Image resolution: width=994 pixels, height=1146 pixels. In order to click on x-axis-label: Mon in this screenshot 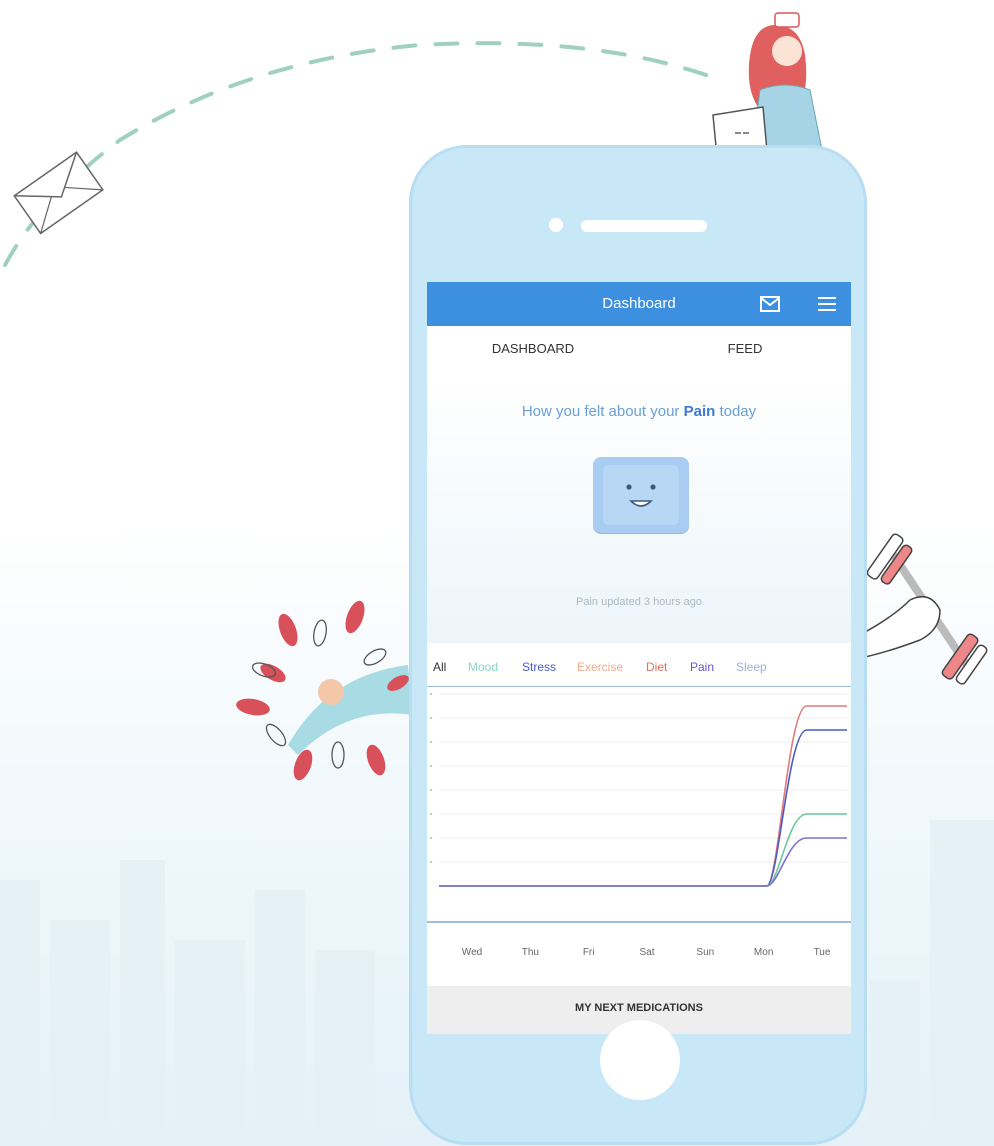, I will do `click(763, 952)`.